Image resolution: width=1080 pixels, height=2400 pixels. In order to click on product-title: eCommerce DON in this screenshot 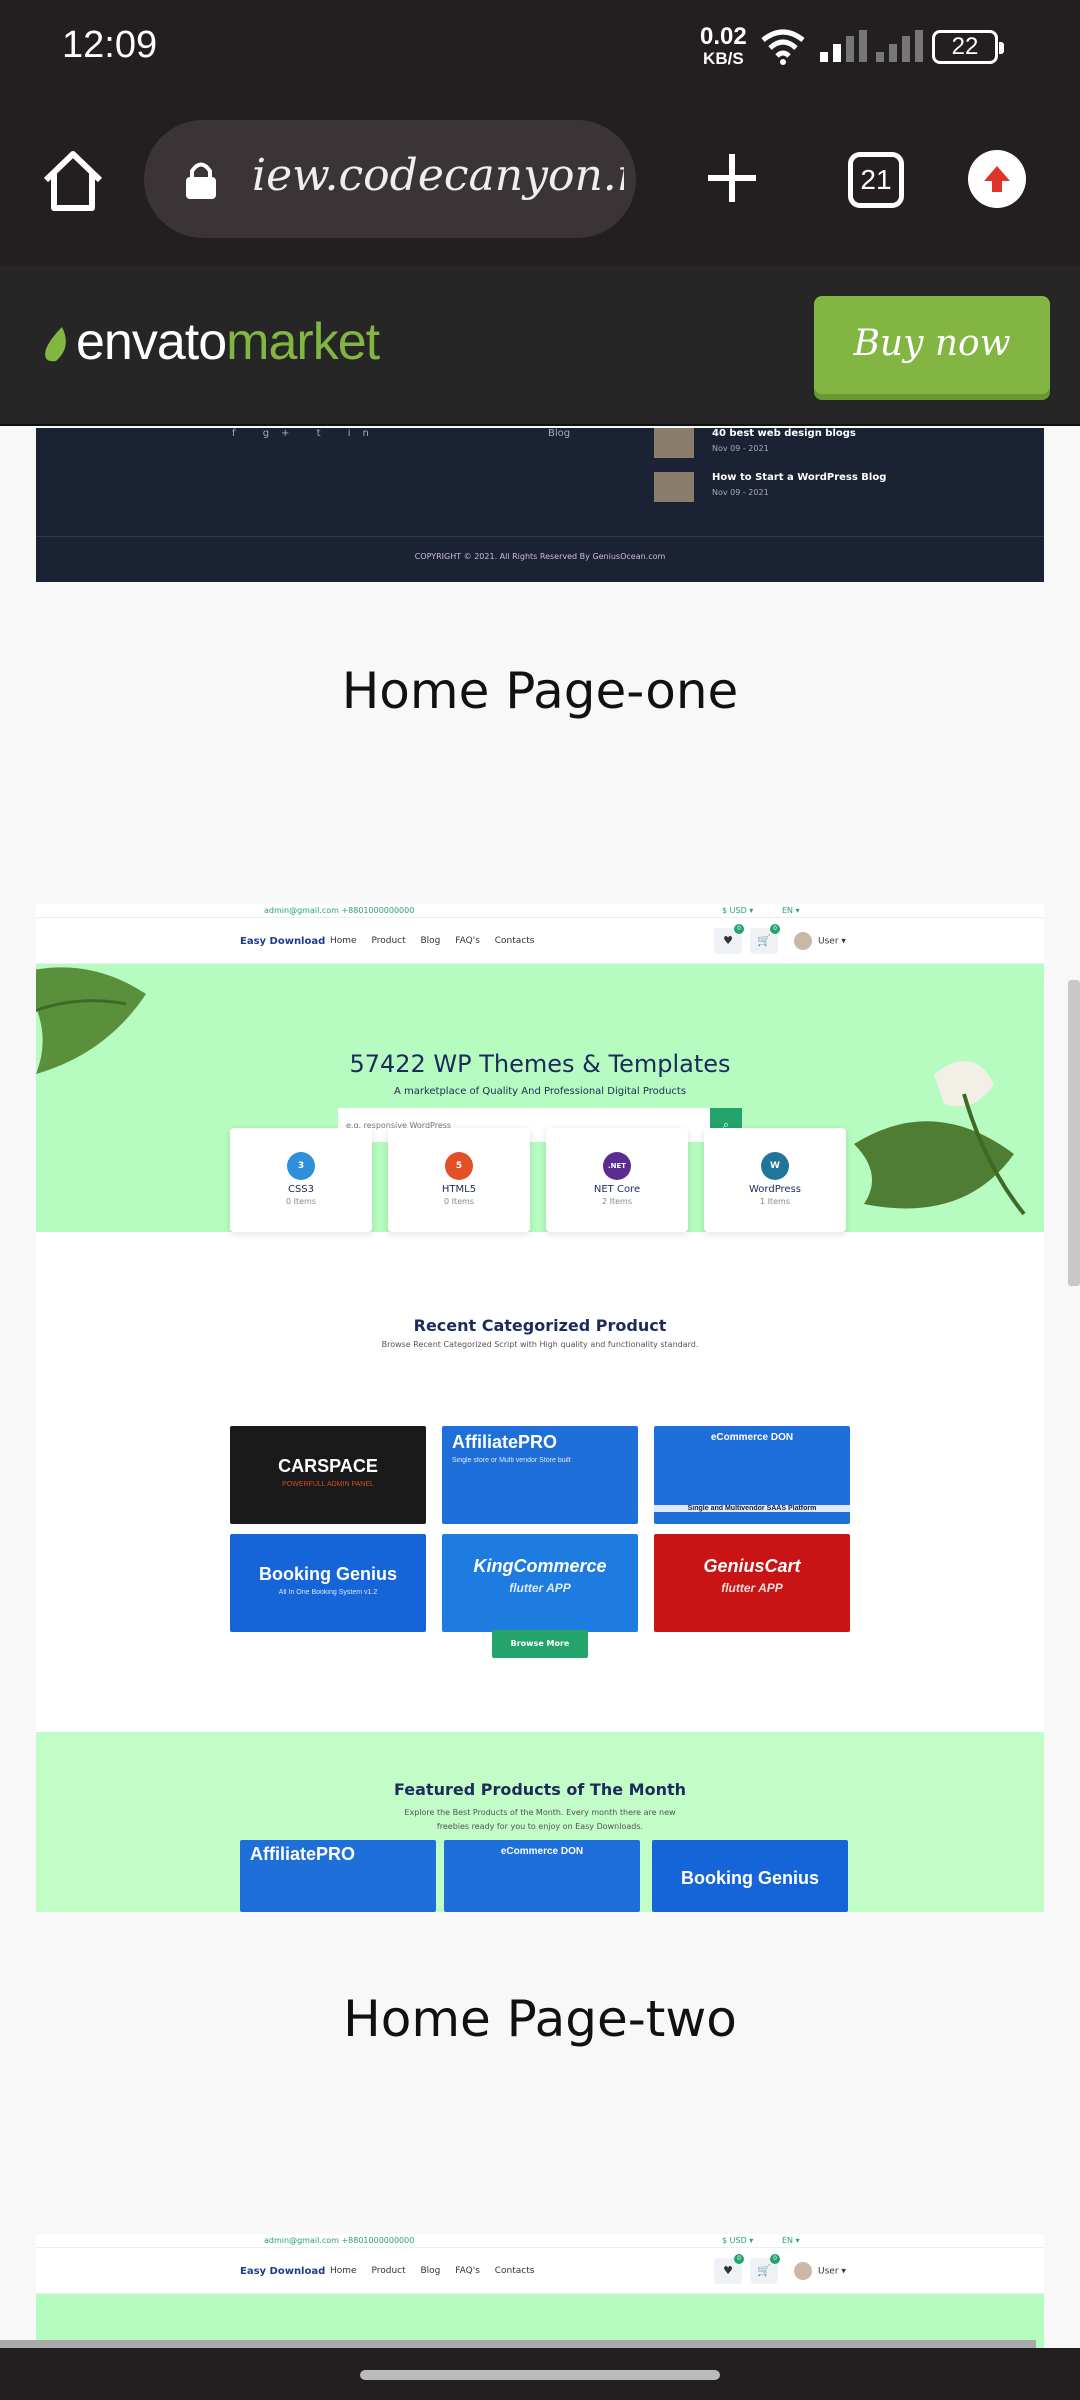, I will do `click(752, 1437)`.